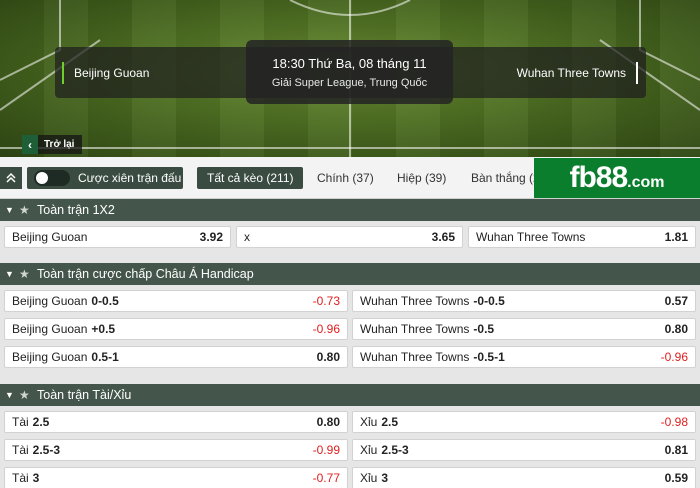  I want to click on handicap-line: 0-0.5, so click(105, 301).